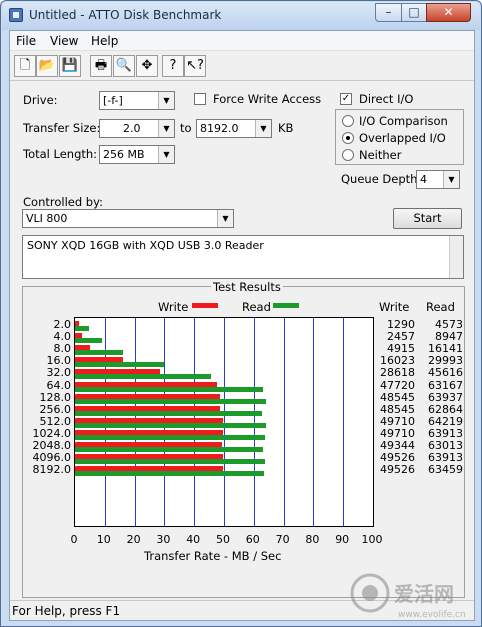  What do you see at coordinates (438, 179) in the screenshot?
I see `queue-depth-select: 4 ▼` at bounding box center [438, 179].